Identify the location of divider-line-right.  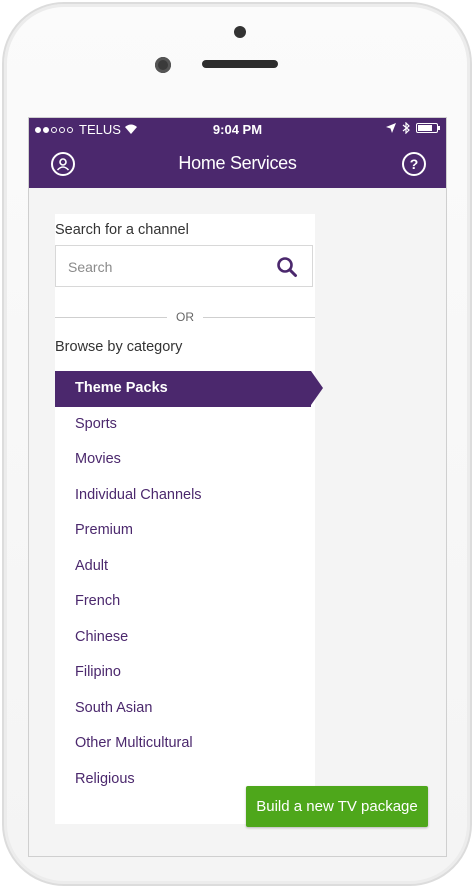
(259, 317).